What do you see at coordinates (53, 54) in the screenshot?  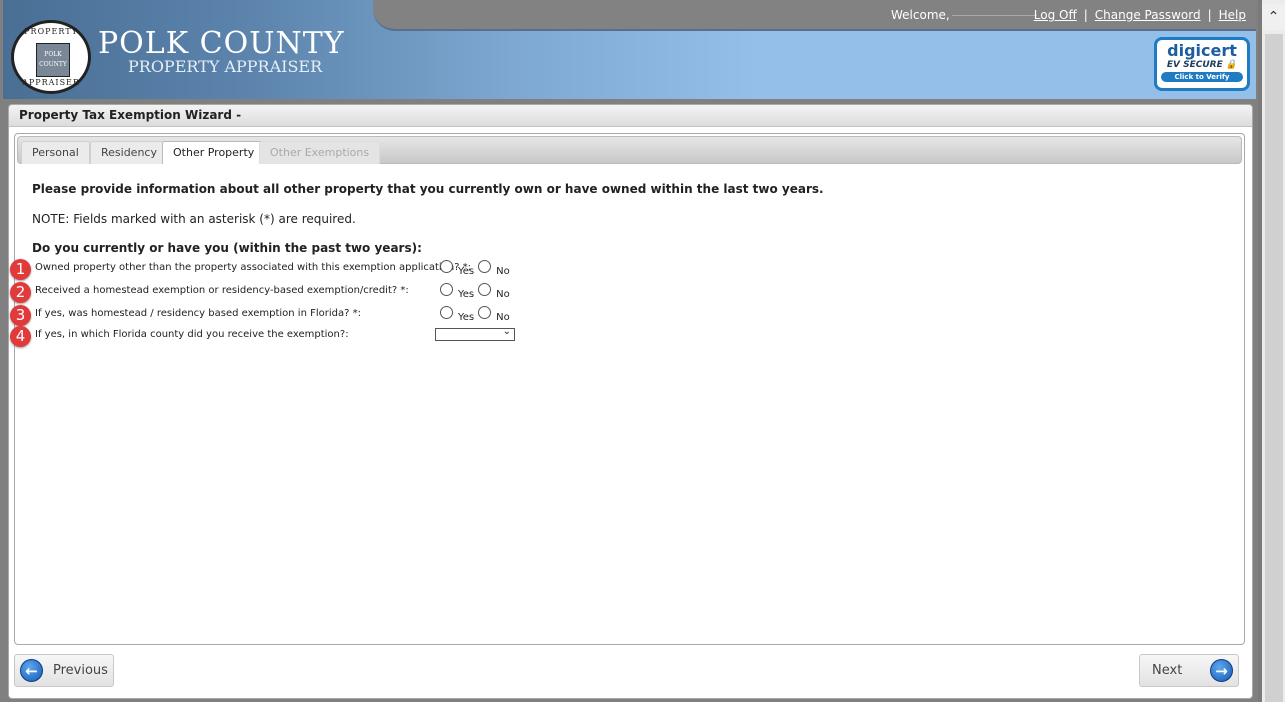 I see `seal-center-1: POLK` at bounding box center [53, 54].